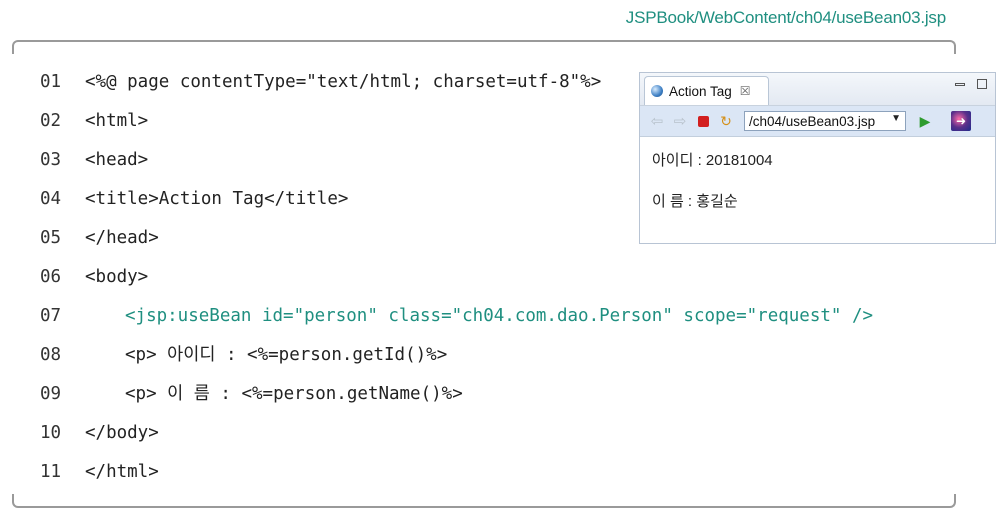 This screenshot has height=516, width=1000. Describe the element at coordinates (680, 121) in the screenshot. I see `forward-arrow-icon: ⇨` at that location.